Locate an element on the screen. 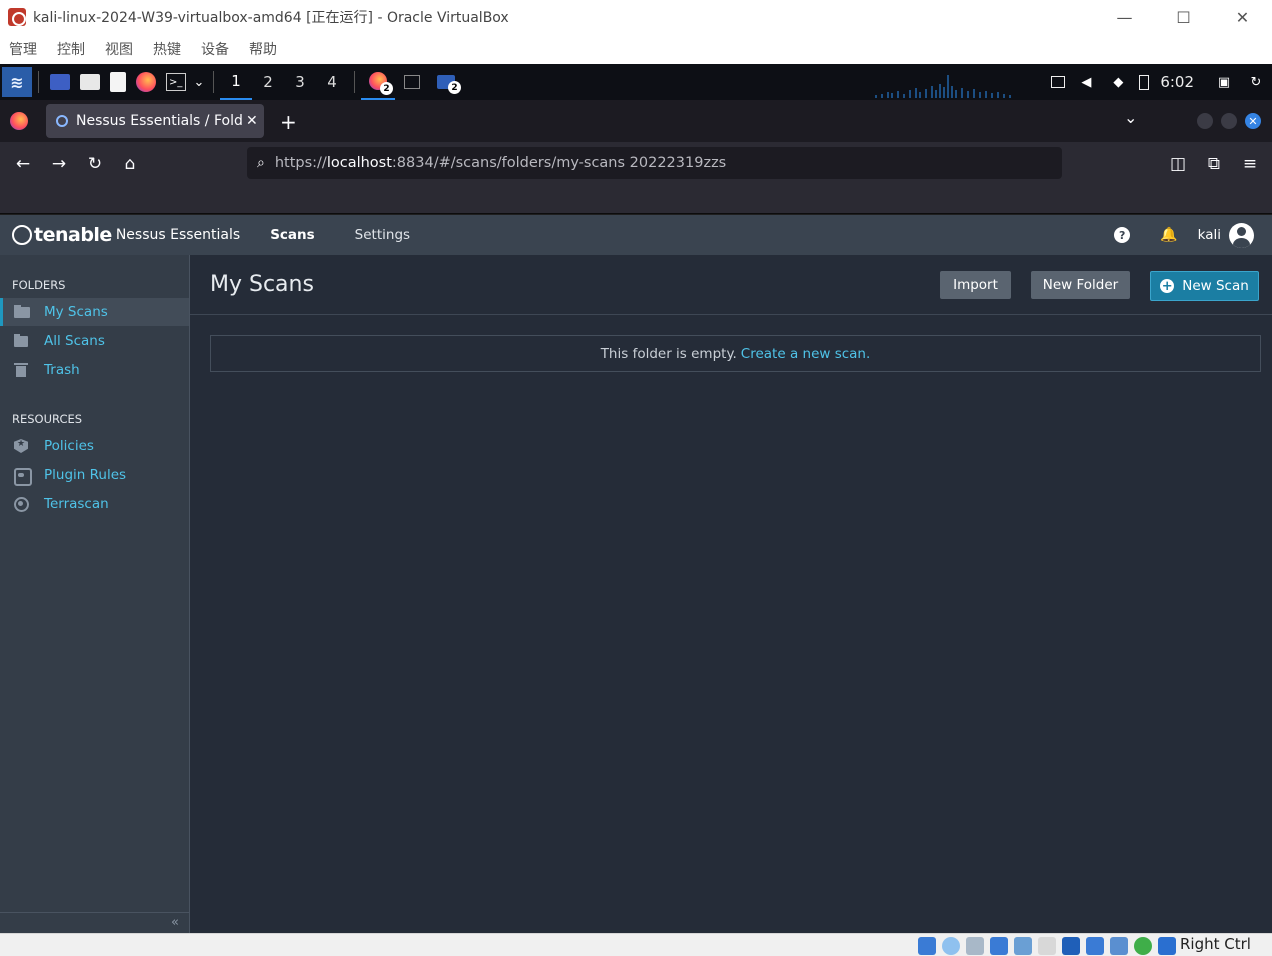 Image resolution: width=1272 pixels, height=956 pixels. url-host: localhost is located at coordinates (359, 163).